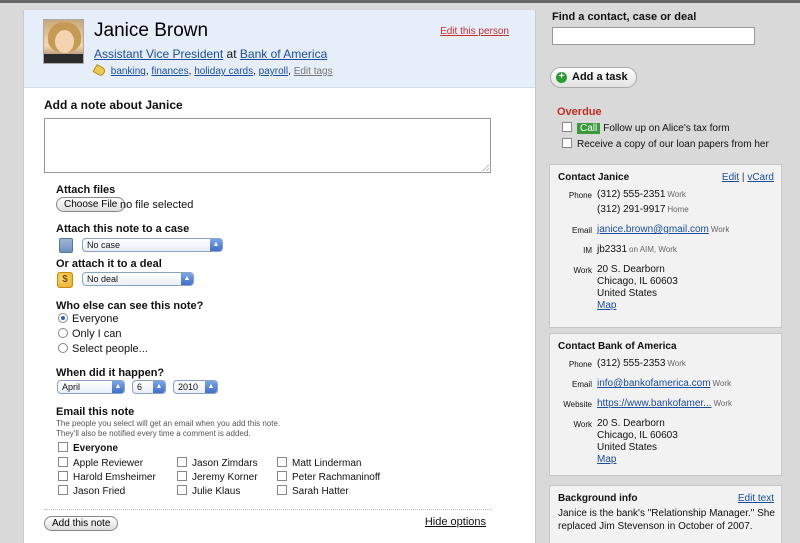 This screenshot has width=800, height=543. I want to click on edit-contact-link: Edit, so click(730, 177).